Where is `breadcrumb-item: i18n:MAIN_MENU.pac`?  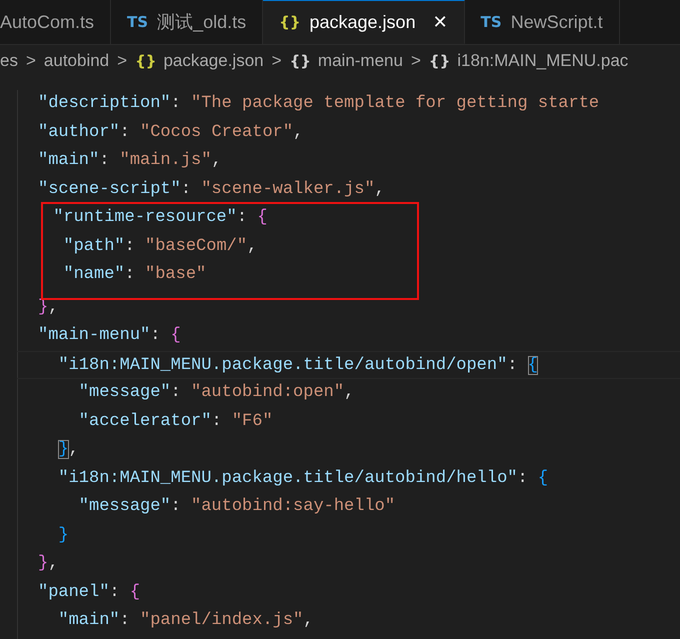 breadcrumb-item: i18n:MAIN_MENU.pac is located at coordinates (542, 61).